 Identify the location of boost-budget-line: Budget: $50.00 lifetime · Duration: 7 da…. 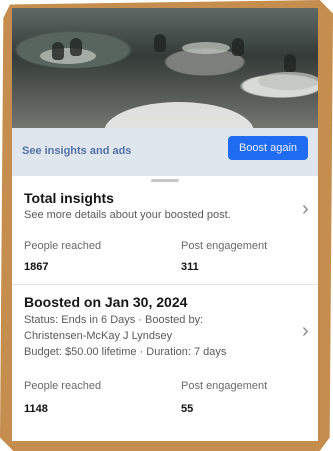
(125, 352).